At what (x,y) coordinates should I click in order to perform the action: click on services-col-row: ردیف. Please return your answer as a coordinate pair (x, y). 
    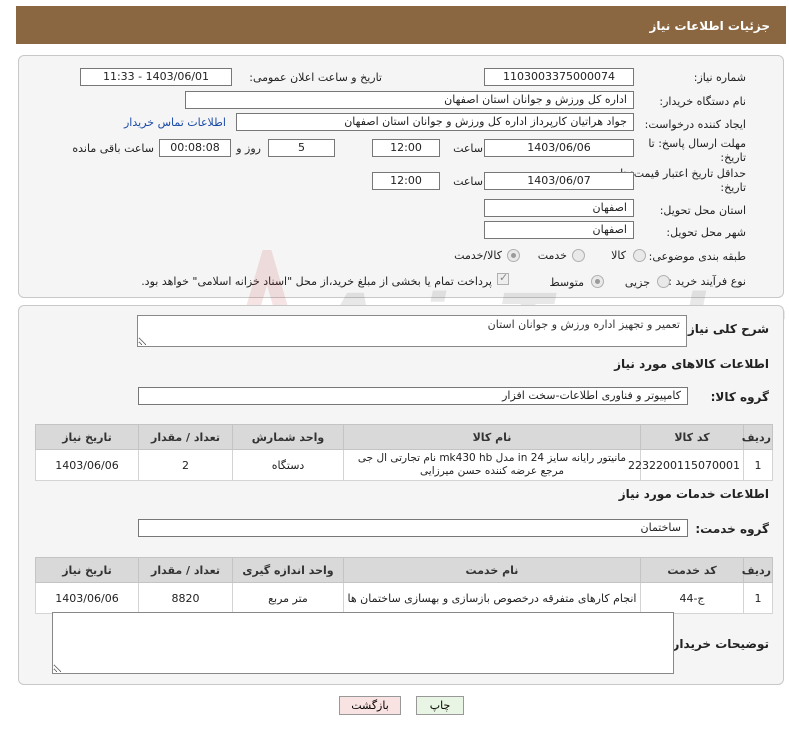
    Looking at the image, I should click on (757, 570).